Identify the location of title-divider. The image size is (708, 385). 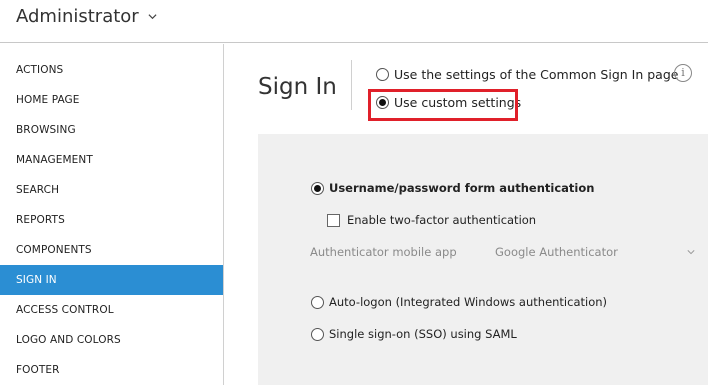
(351, 85).